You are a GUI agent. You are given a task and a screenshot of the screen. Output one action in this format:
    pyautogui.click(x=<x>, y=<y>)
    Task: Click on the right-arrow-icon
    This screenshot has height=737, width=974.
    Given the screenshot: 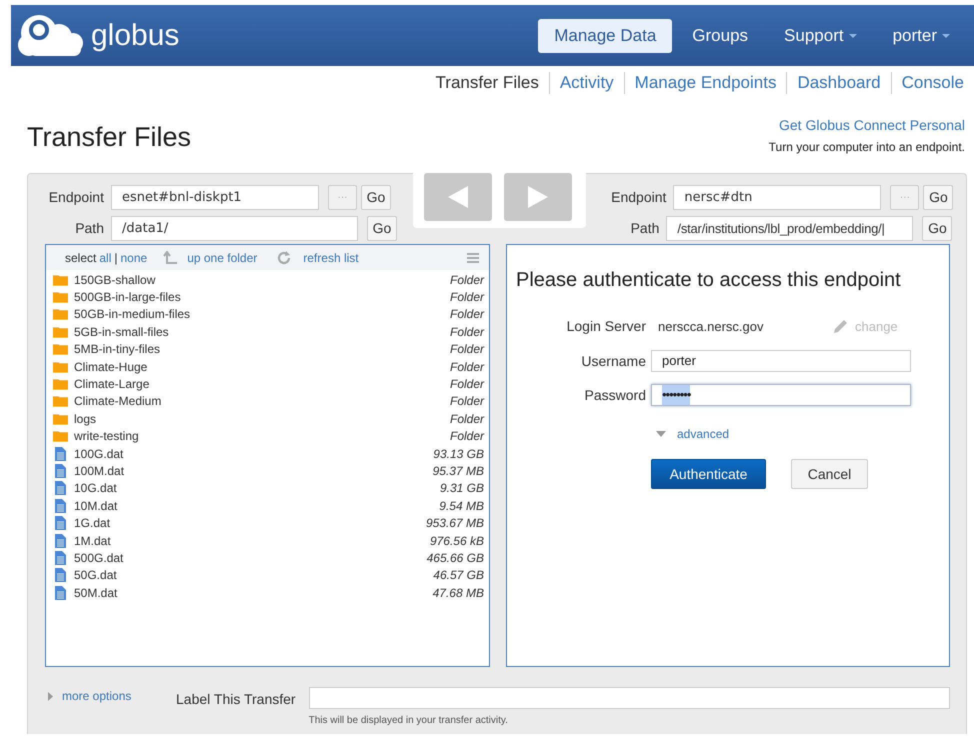 What is the action you would take?
    pyautogui.click(x=538, y=197)
    